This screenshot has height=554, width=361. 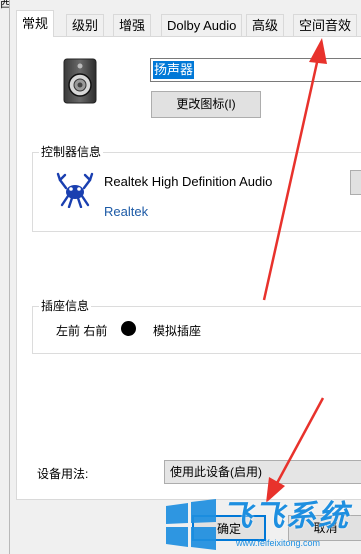 I want to click on watermark-text: 飞飞系统, so click(x=286, y=516).